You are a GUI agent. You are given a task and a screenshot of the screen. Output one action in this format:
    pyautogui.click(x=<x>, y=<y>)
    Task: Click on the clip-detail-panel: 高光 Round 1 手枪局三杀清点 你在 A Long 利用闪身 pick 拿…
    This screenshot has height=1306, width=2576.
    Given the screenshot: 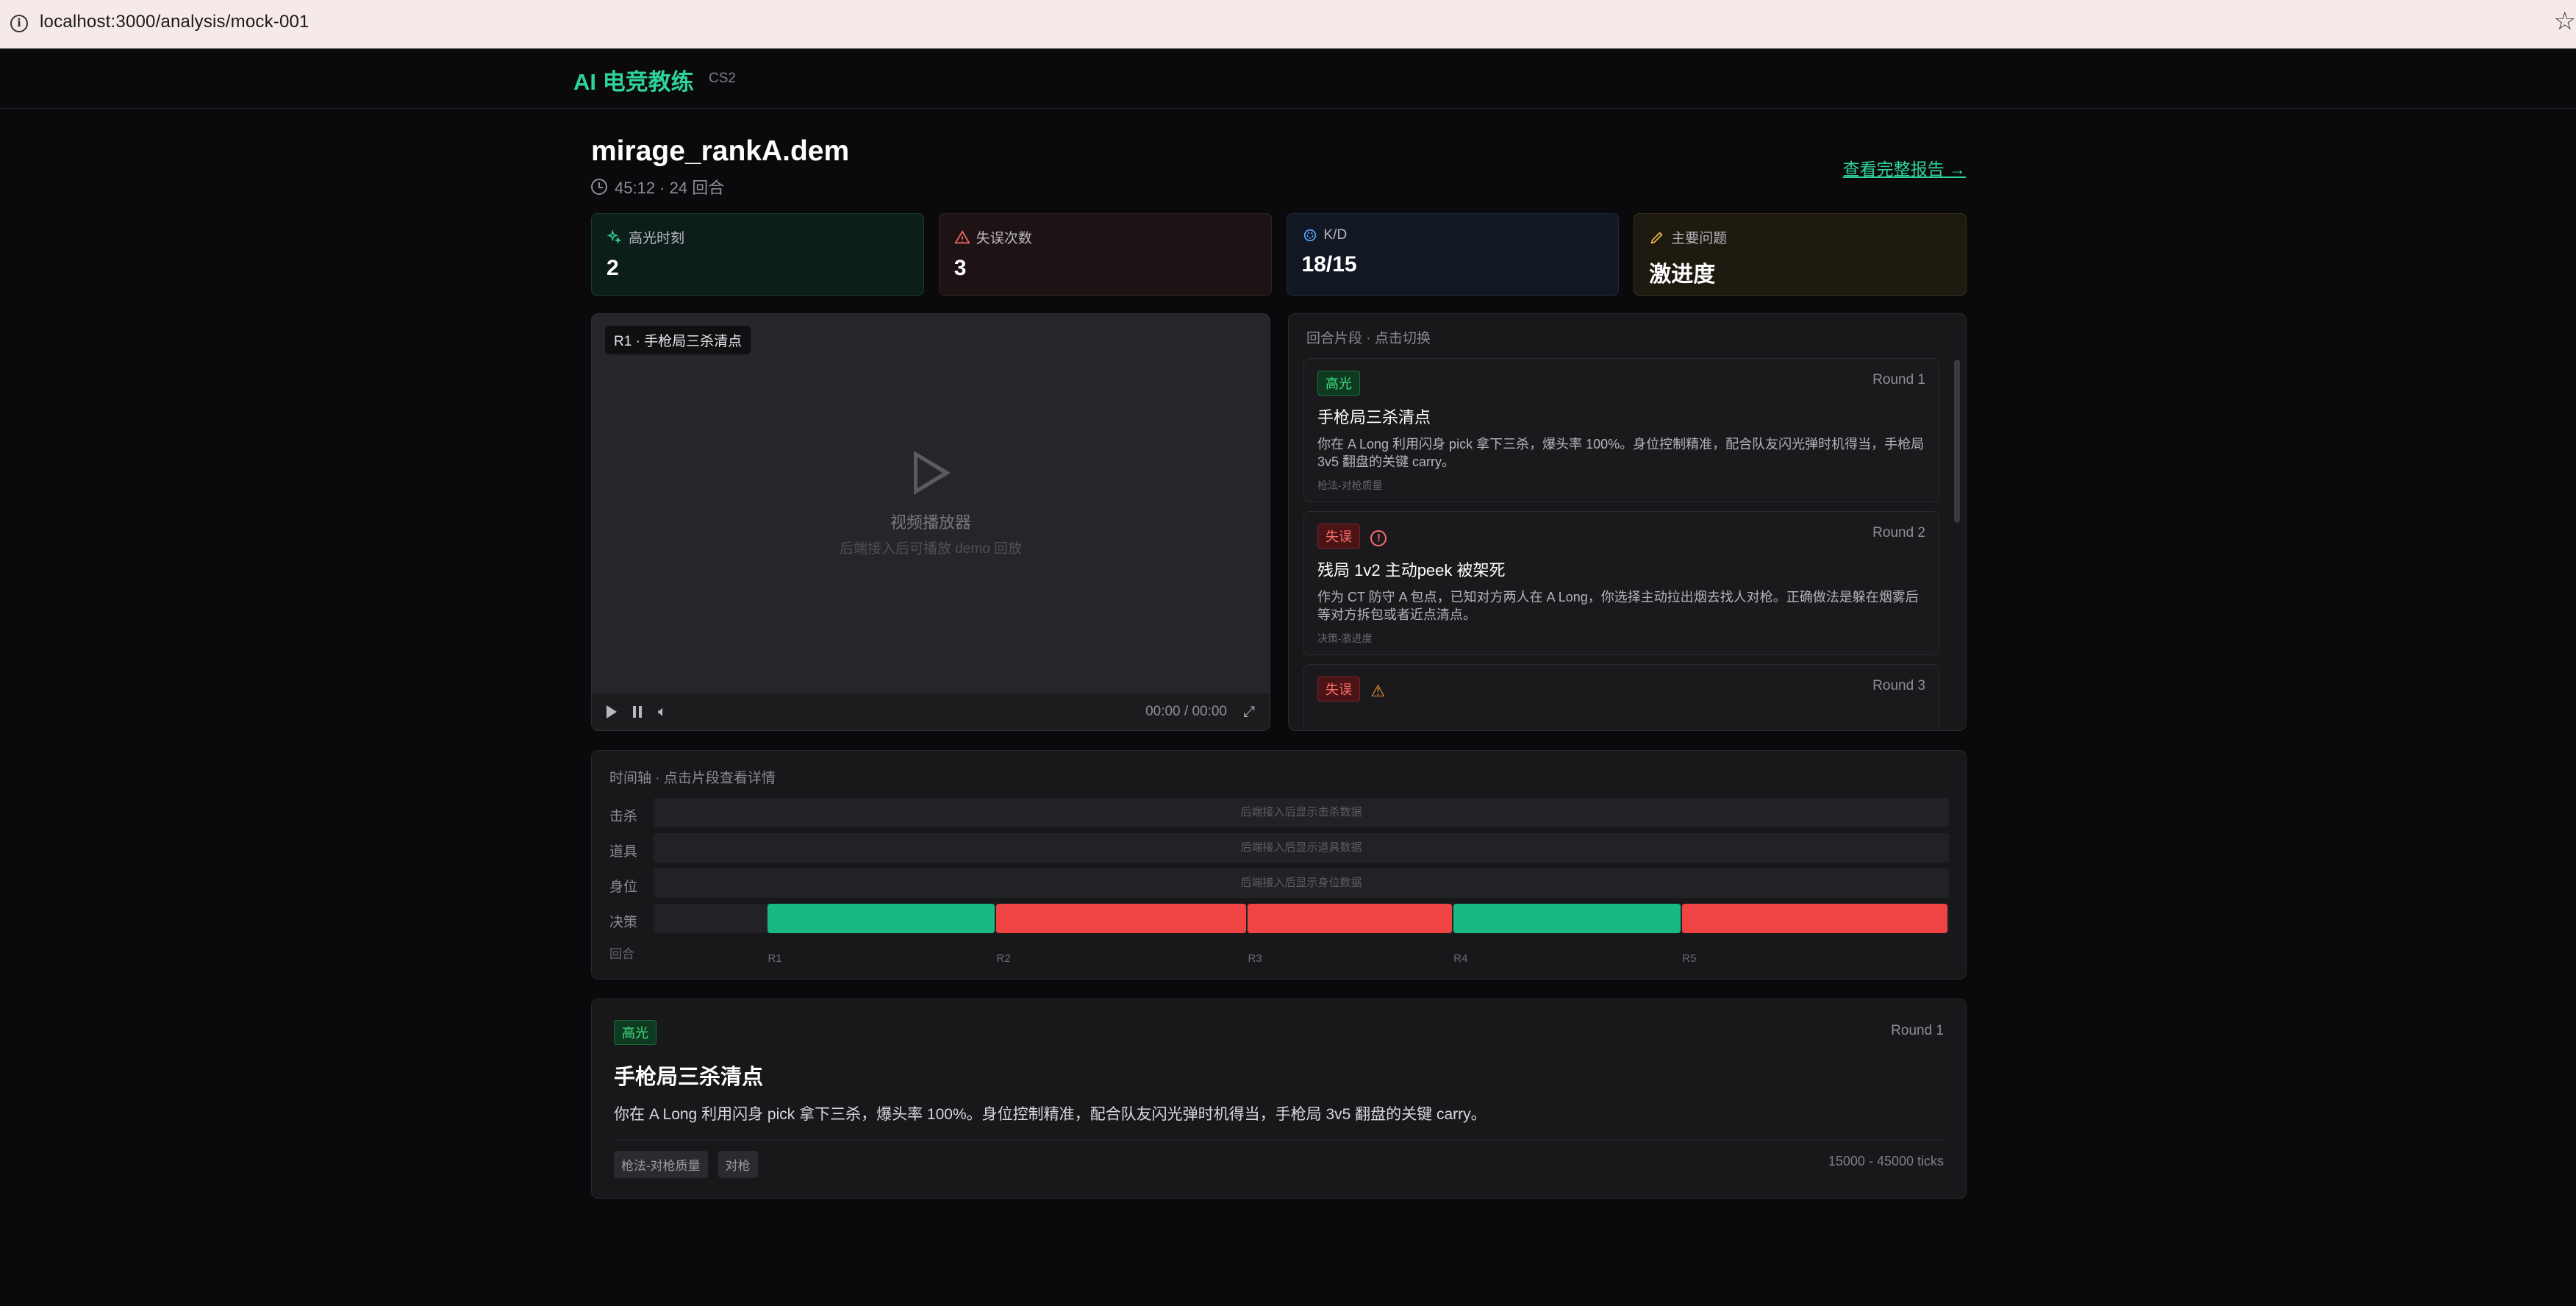 What is the action you would take?
    pyautogui.click(x=1279, y=1099)
    